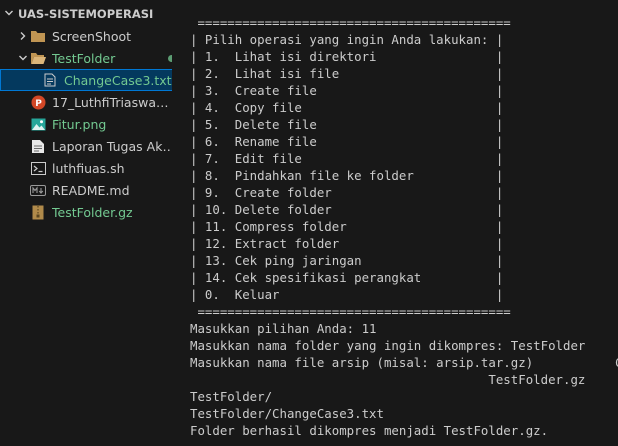  What do you see at coordinates (347, 192) in the screenshot?
I see `terminal-line: | 9. Create folder |` at bounding box center [347, 192].